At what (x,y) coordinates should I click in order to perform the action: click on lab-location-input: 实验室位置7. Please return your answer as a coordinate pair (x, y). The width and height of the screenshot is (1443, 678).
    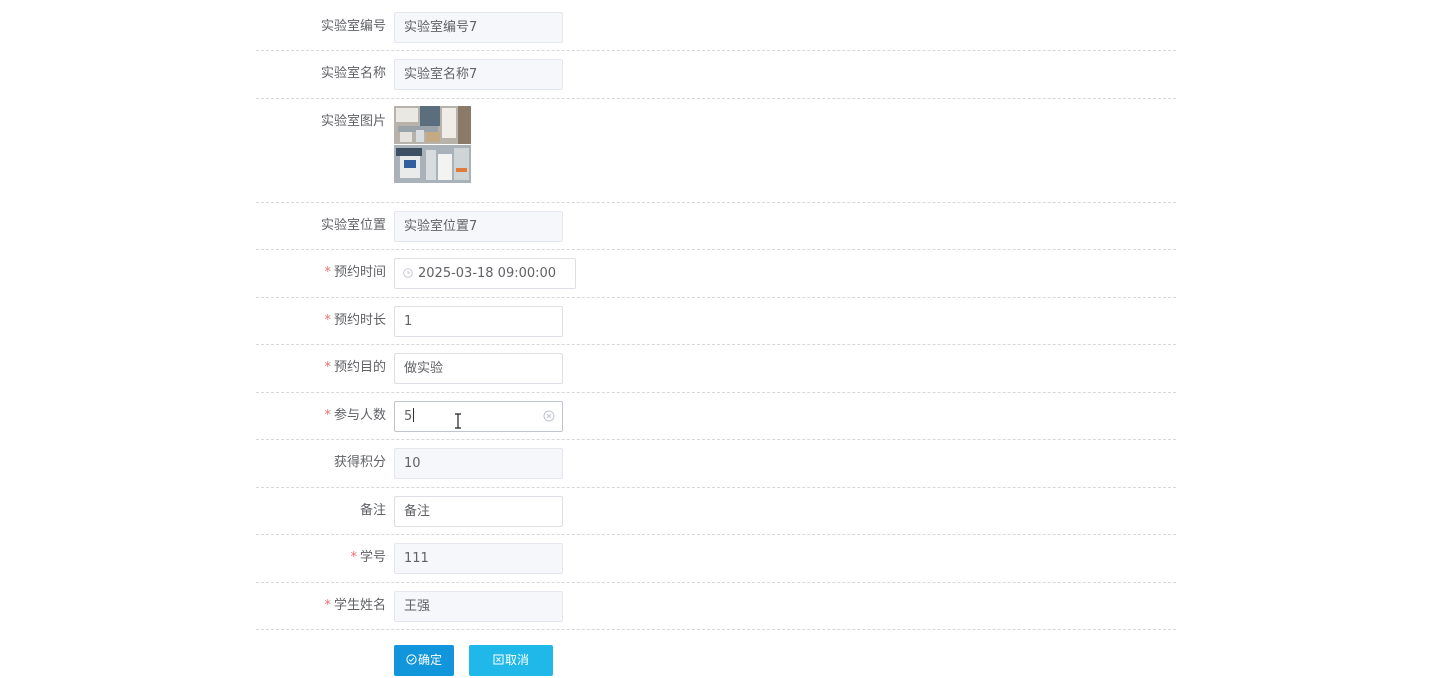
    Looking at the image, I should click on (478, 226).